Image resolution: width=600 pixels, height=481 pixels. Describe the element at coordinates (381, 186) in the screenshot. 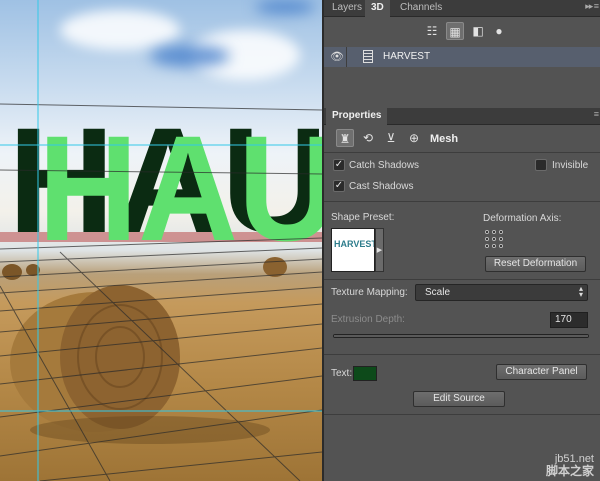

I see `cast-shadows-label: Cast Shadows` at that location.